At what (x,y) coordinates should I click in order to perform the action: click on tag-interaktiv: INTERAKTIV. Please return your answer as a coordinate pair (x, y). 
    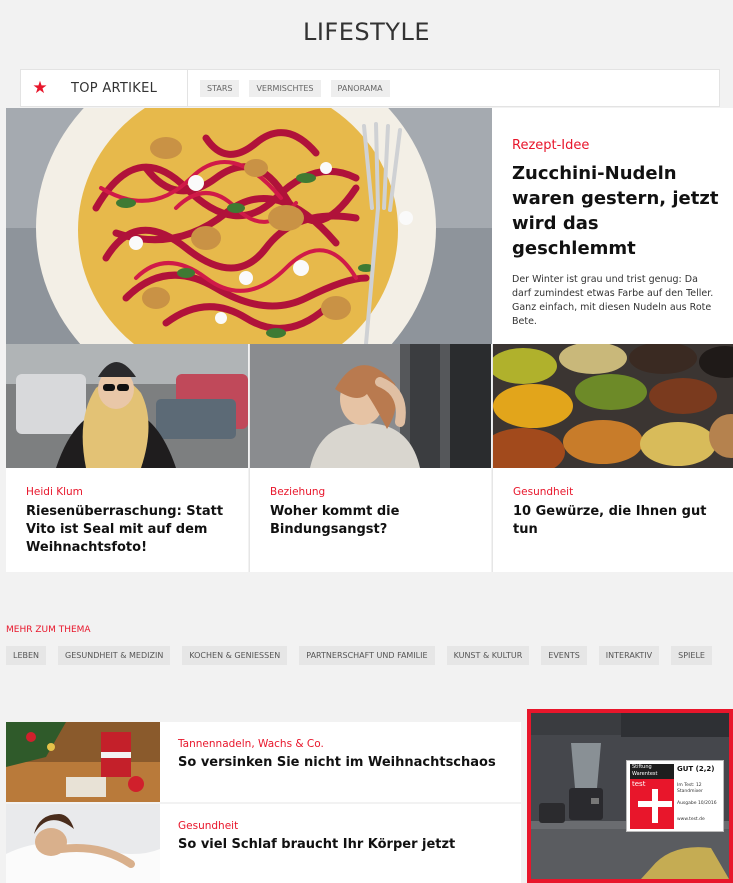
    Looking at the image, I should click on (629, 655).